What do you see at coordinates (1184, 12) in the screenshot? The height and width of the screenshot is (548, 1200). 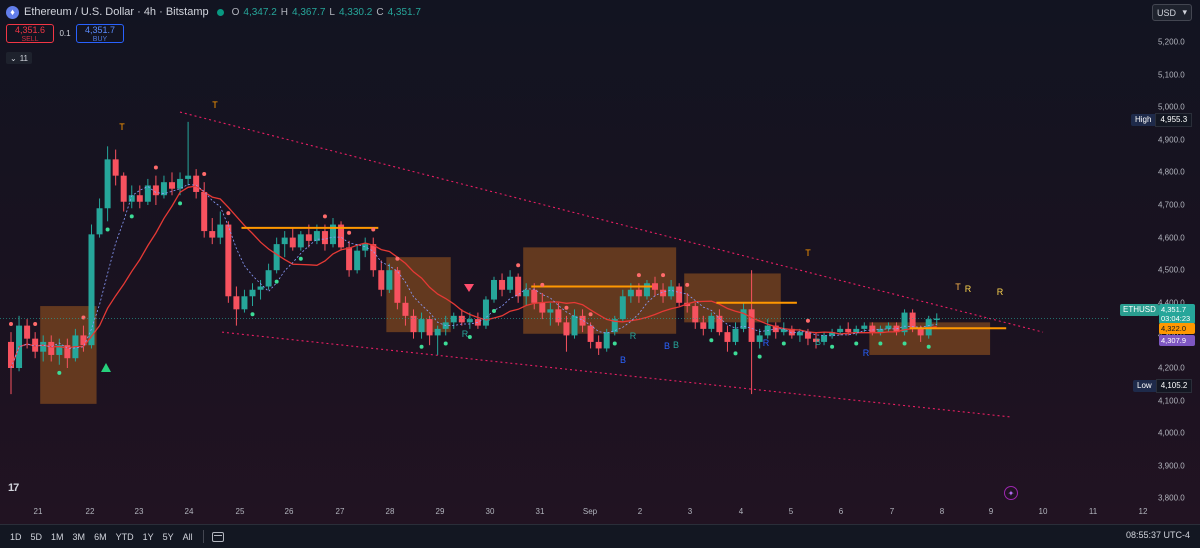 I see `chevron-down-icon: ▾` at bounding box center [1184, 12].